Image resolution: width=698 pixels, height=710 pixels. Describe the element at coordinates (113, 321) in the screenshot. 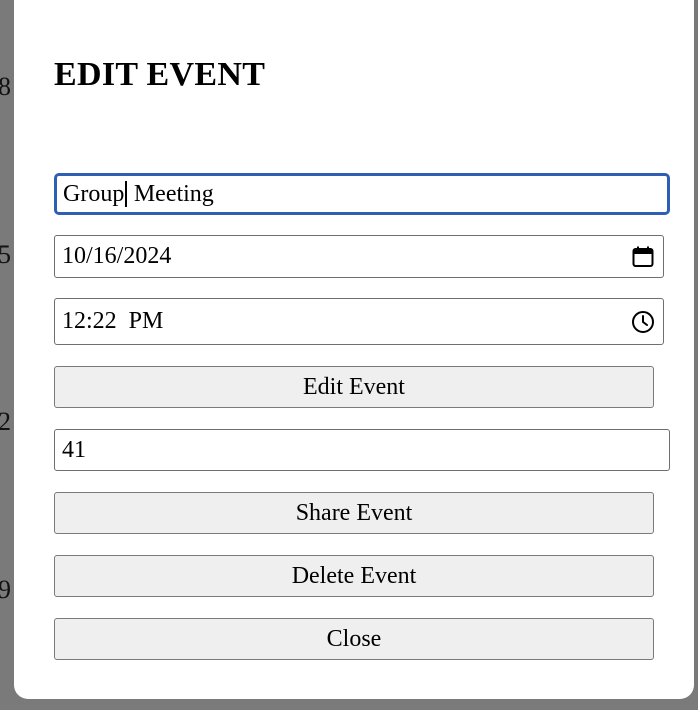

I see `event-time-value: 12:22 PM` at that location.